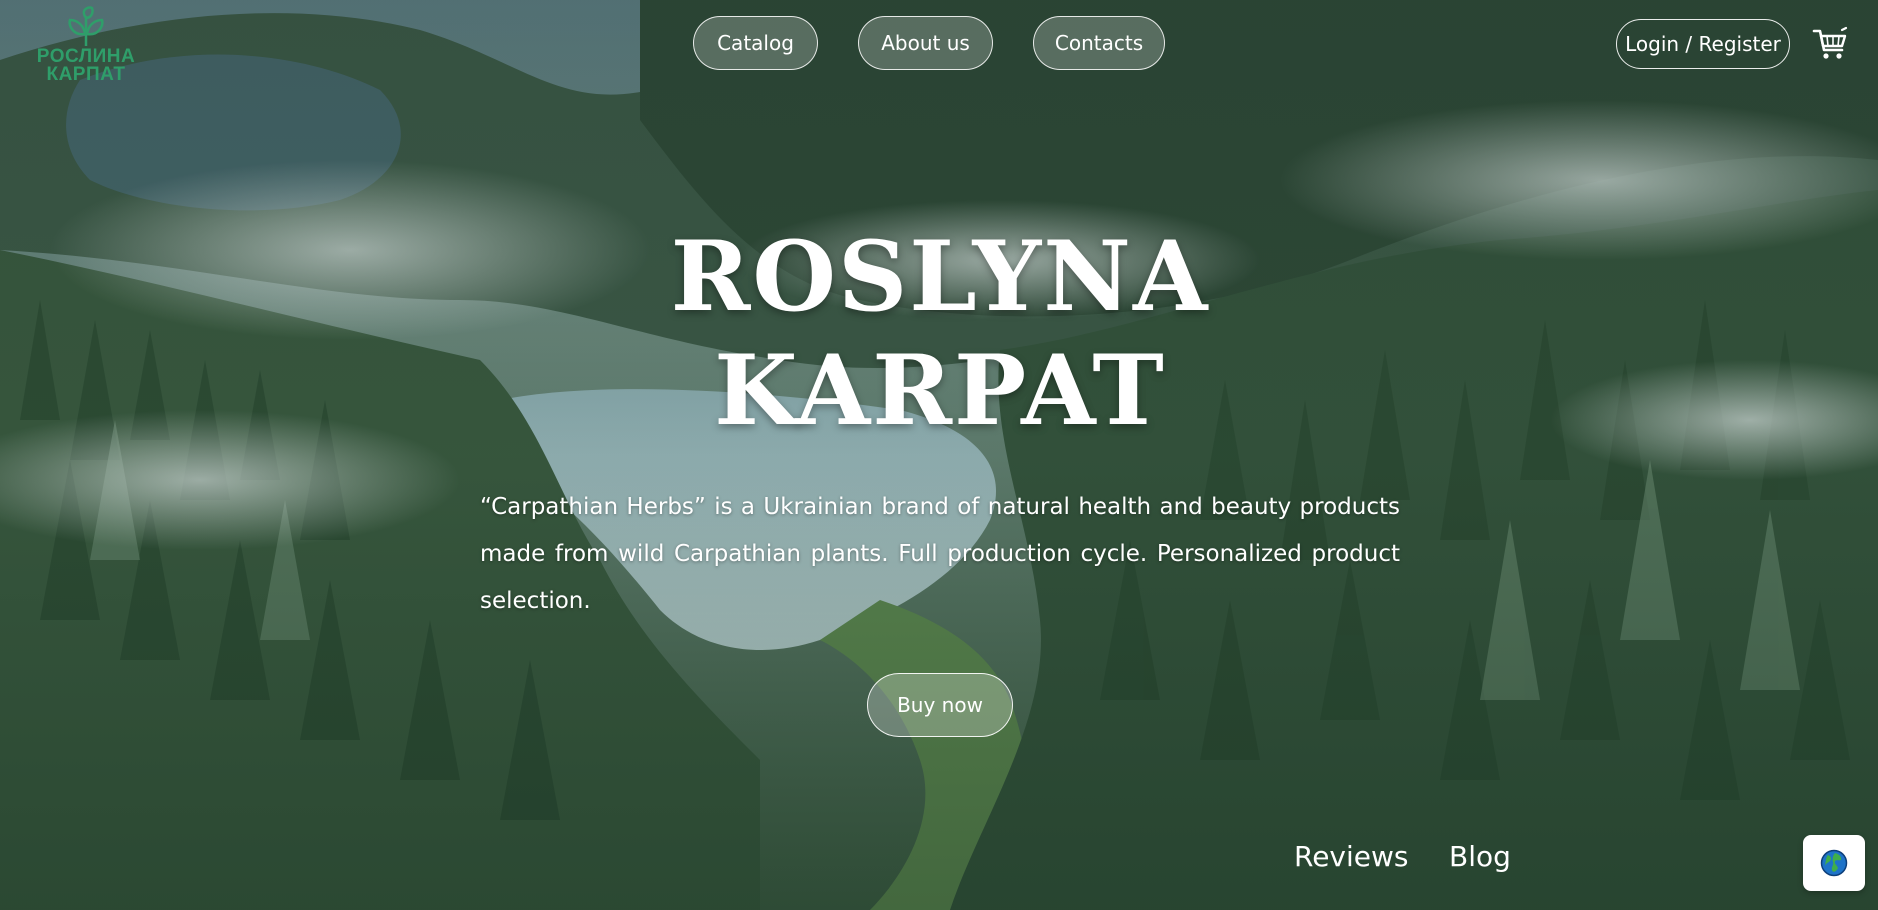 The width and height of the screenshot is (1878, 910). I want to click on blog-link: Blog, so click(1480, 856).